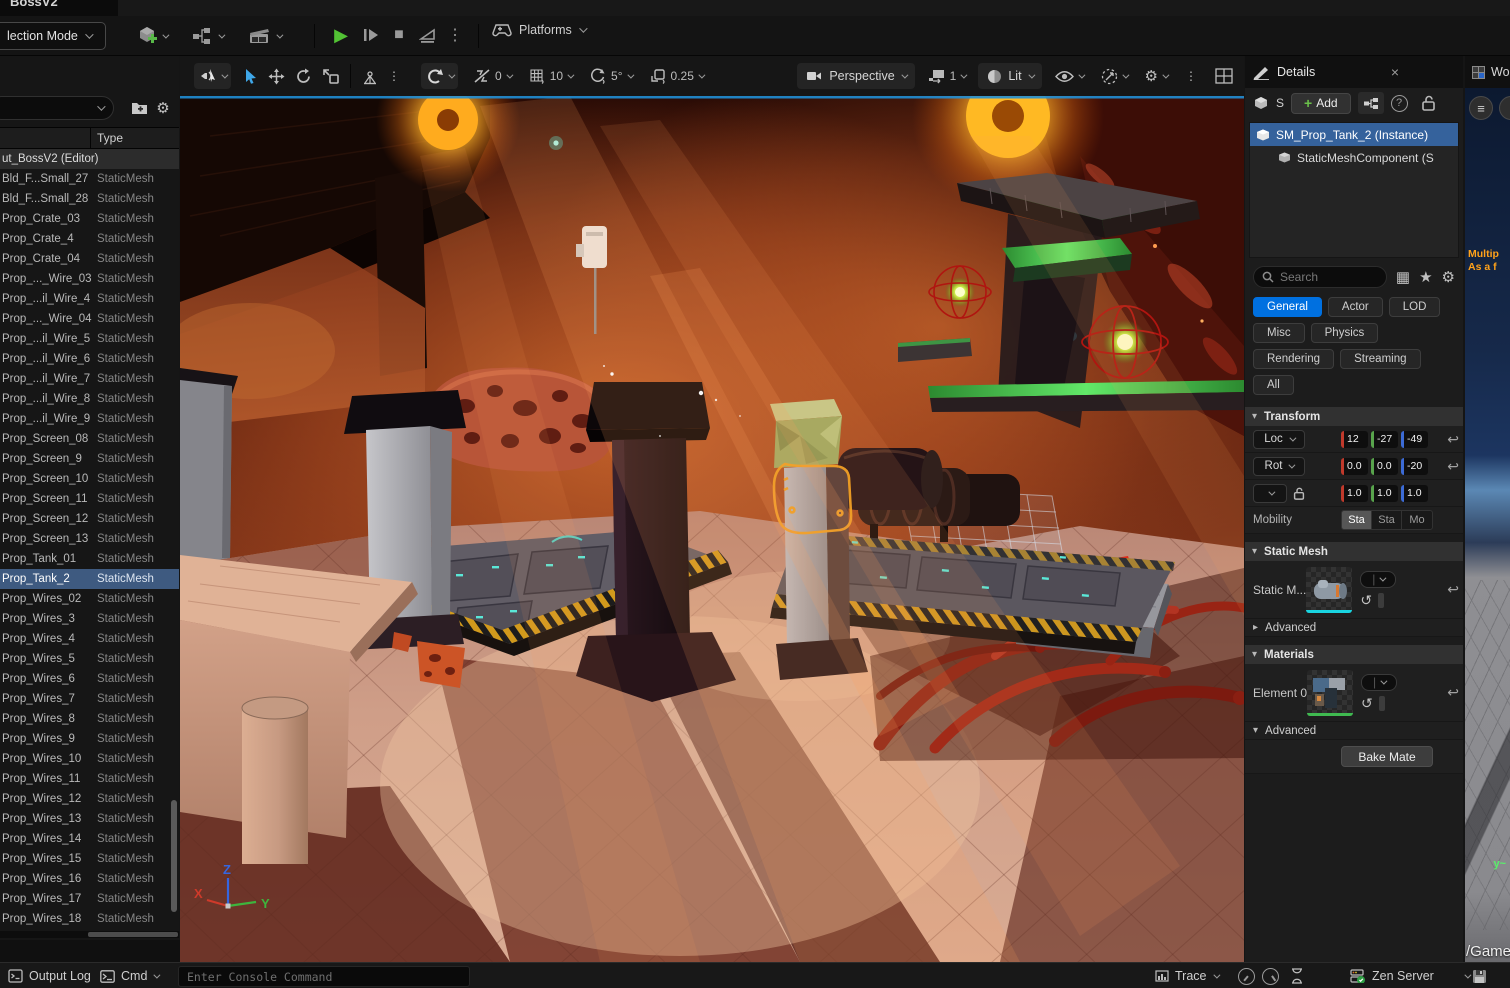 The height and width of the screenshot is (988, 1510). I want to click on scale-dropdown, so click(1270, 493).